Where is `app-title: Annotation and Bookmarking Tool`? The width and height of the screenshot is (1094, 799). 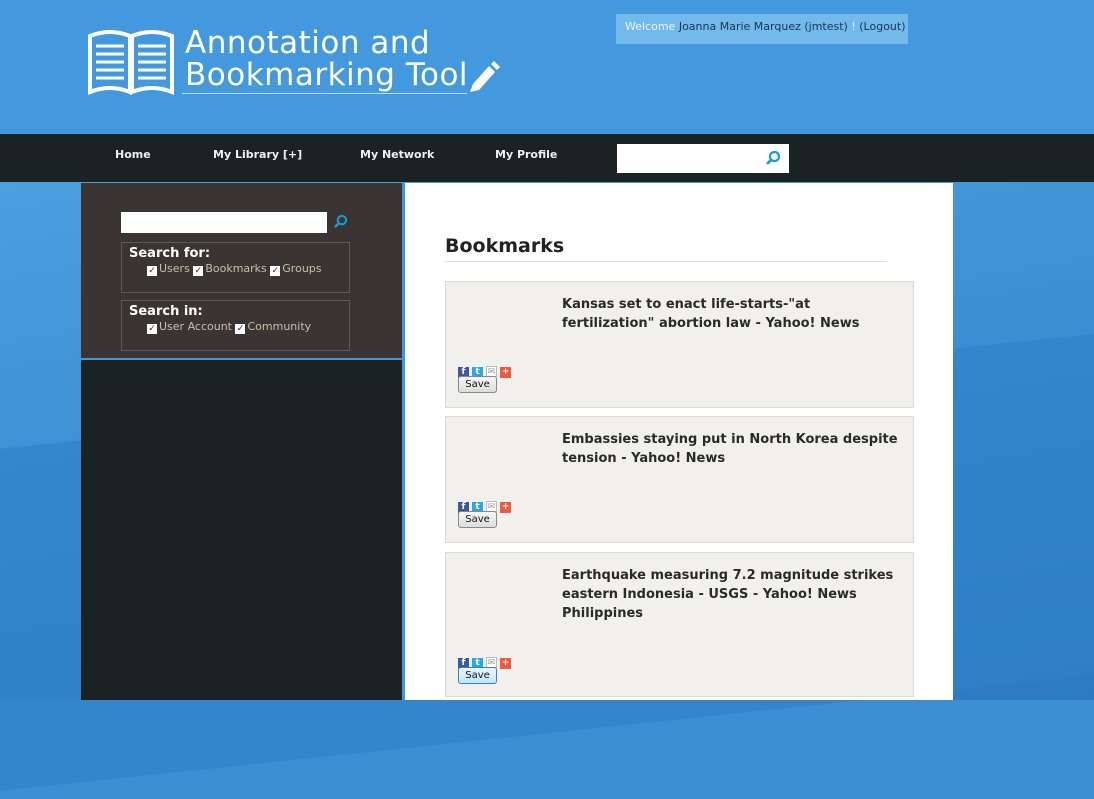 app-title: Annotation and Bookmarking Tool is located at coordinates (326, 59).